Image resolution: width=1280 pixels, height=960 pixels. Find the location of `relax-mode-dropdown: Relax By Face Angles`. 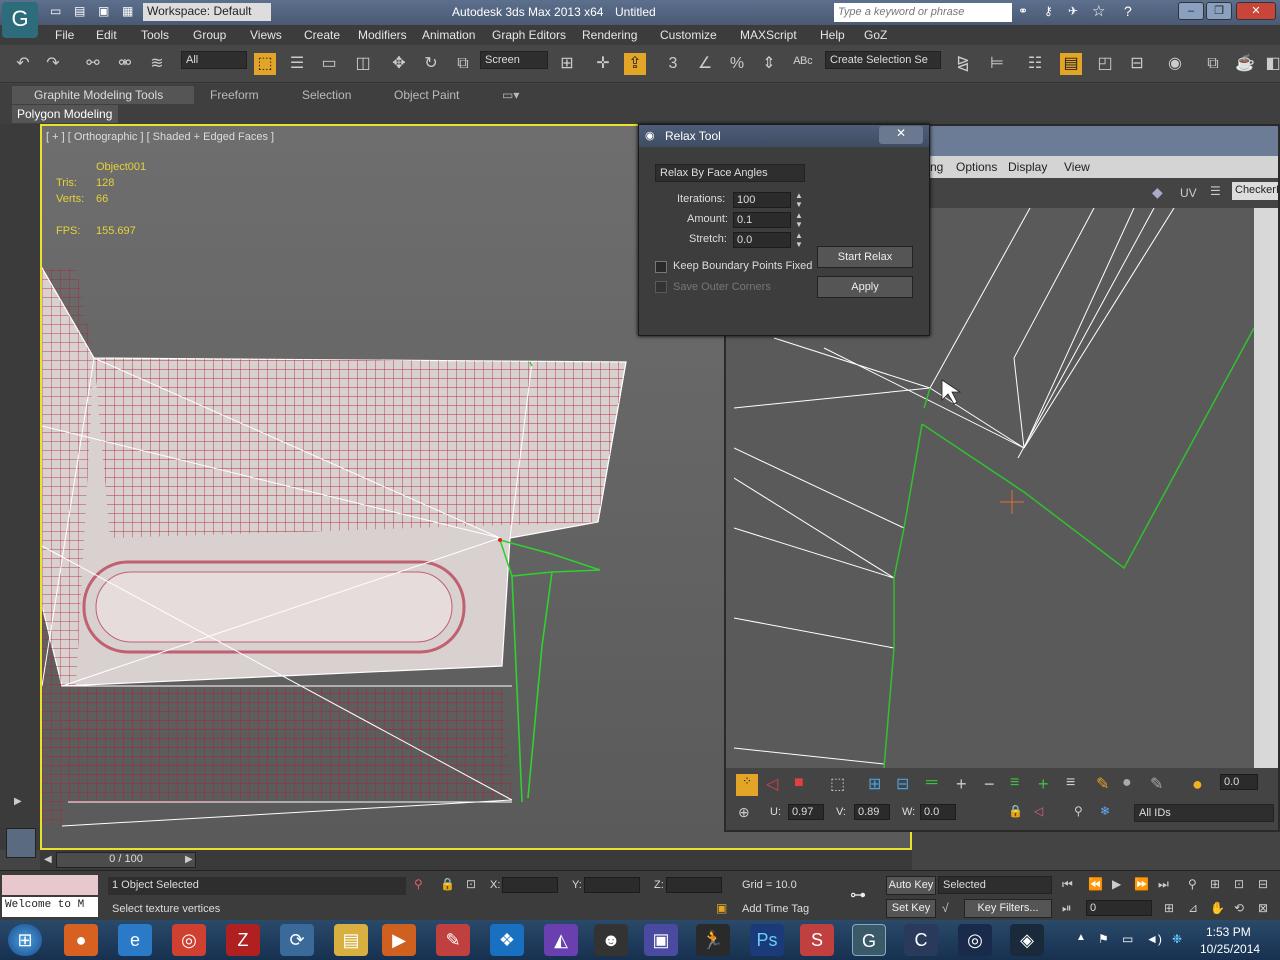

relax-mode-dropdown: Relax By Face Angles is located at coordinates (730, 173).